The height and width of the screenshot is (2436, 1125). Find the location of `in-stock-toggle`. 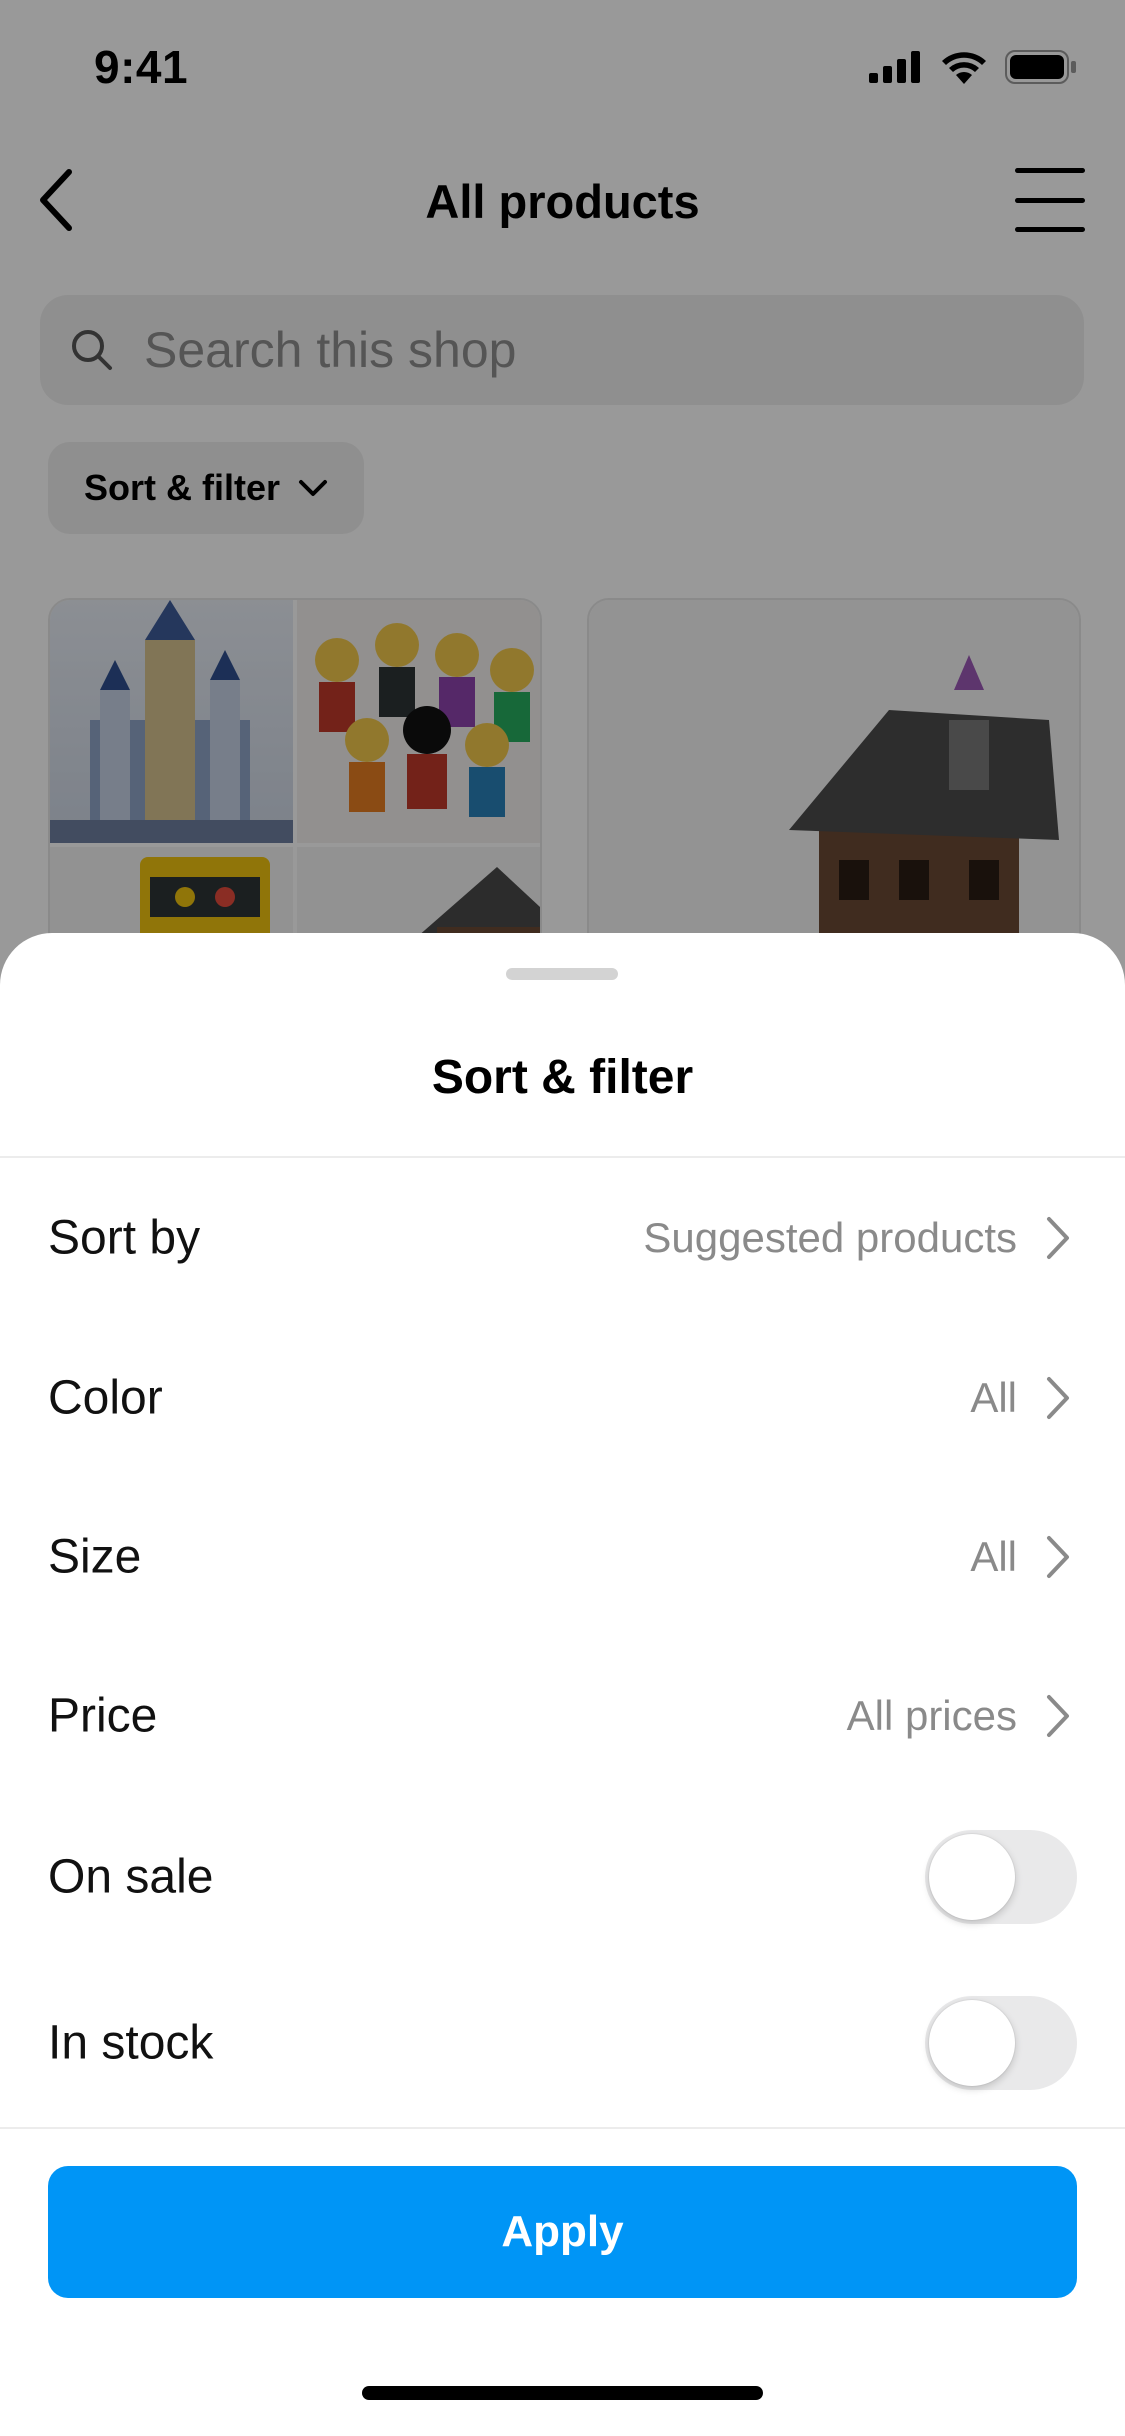

in-stock-toggle is located at coordinates (1001, 2043).